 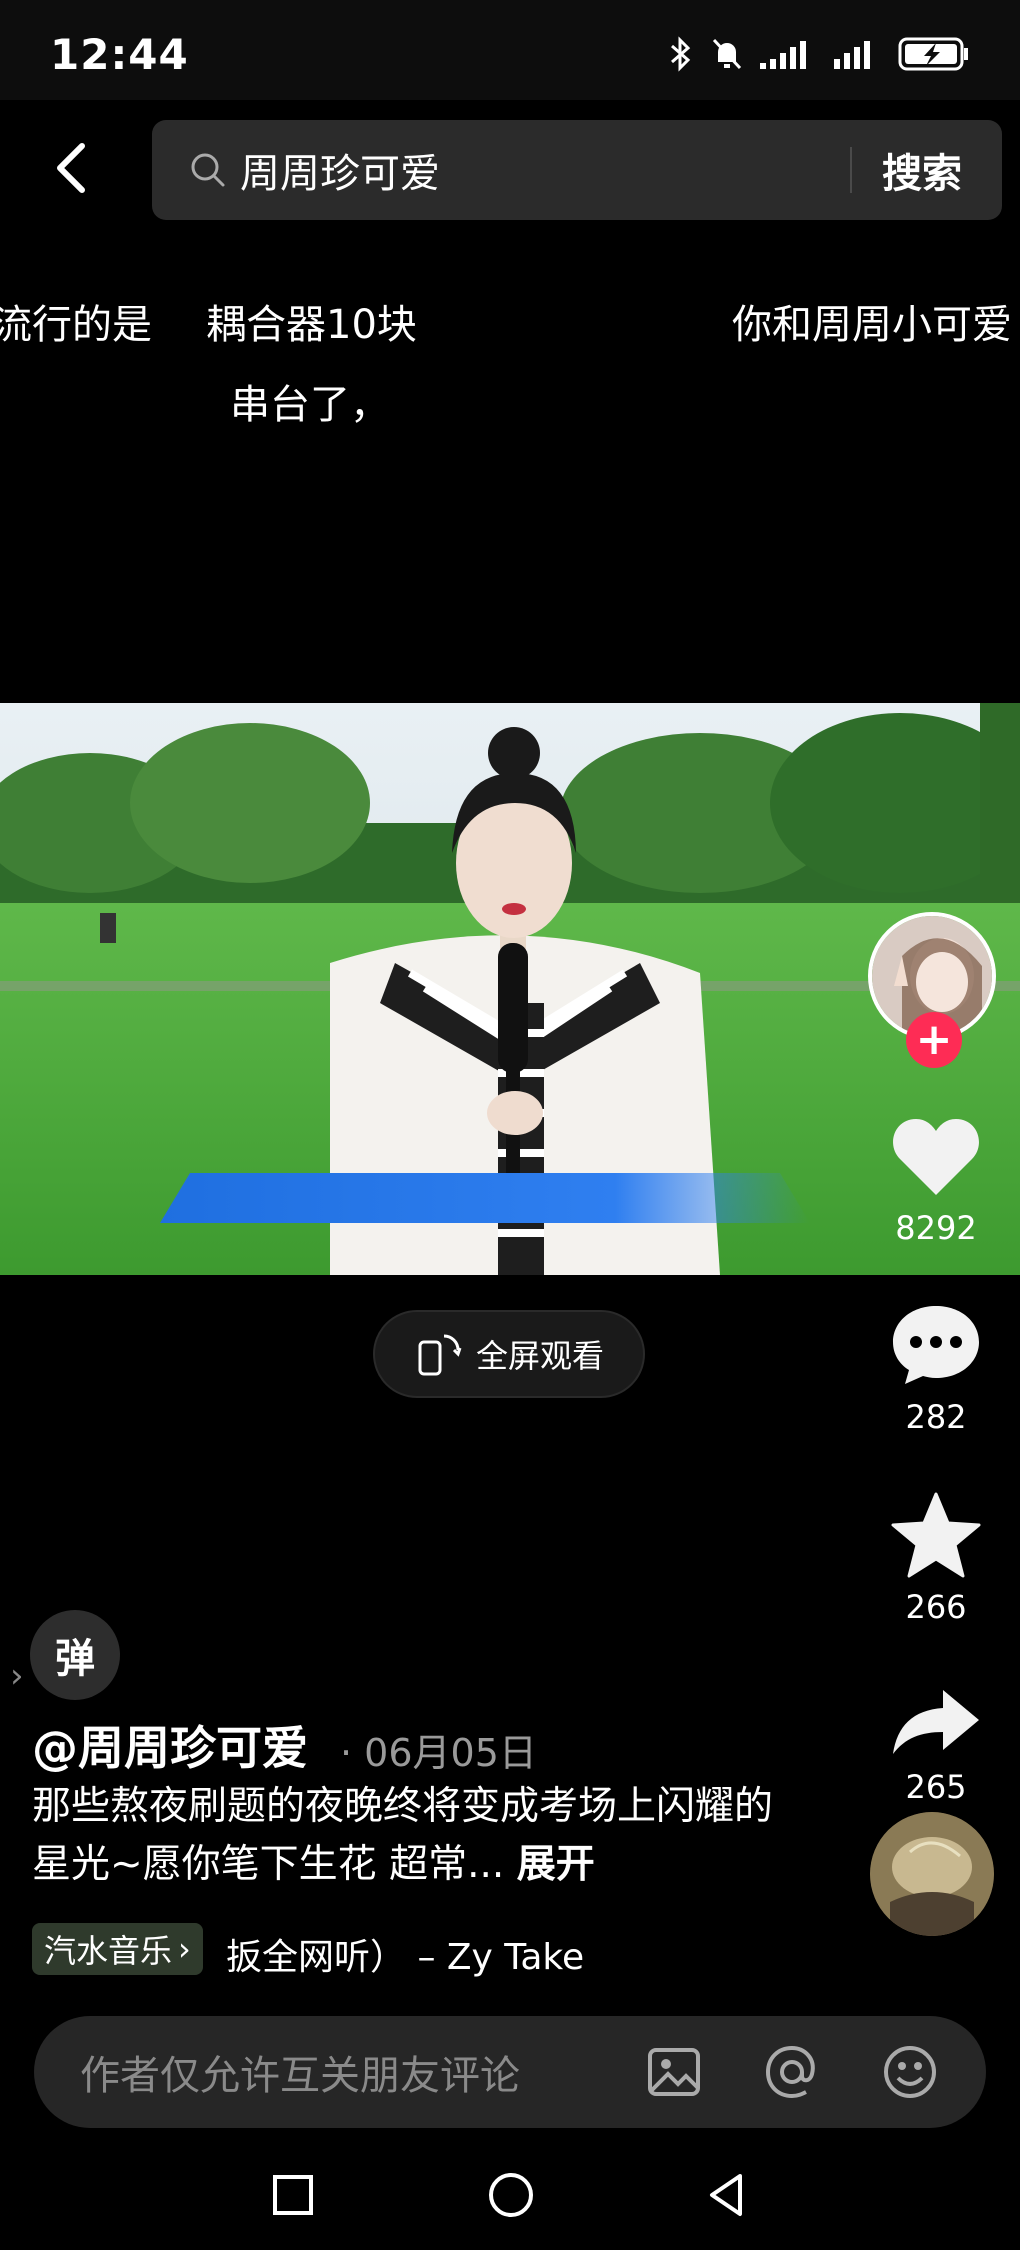 I want to click on music-cover-image, so click(x=932, y=1874).